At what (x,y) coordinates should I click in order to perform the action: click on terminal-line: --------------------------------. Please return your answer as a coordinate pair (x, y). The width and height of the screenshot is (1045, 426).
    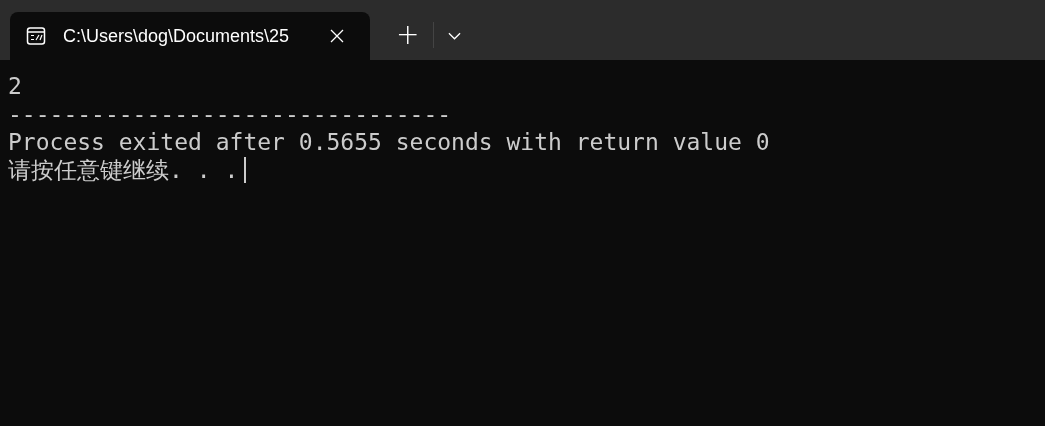
    Looking at the image, I should click on (230, 114).